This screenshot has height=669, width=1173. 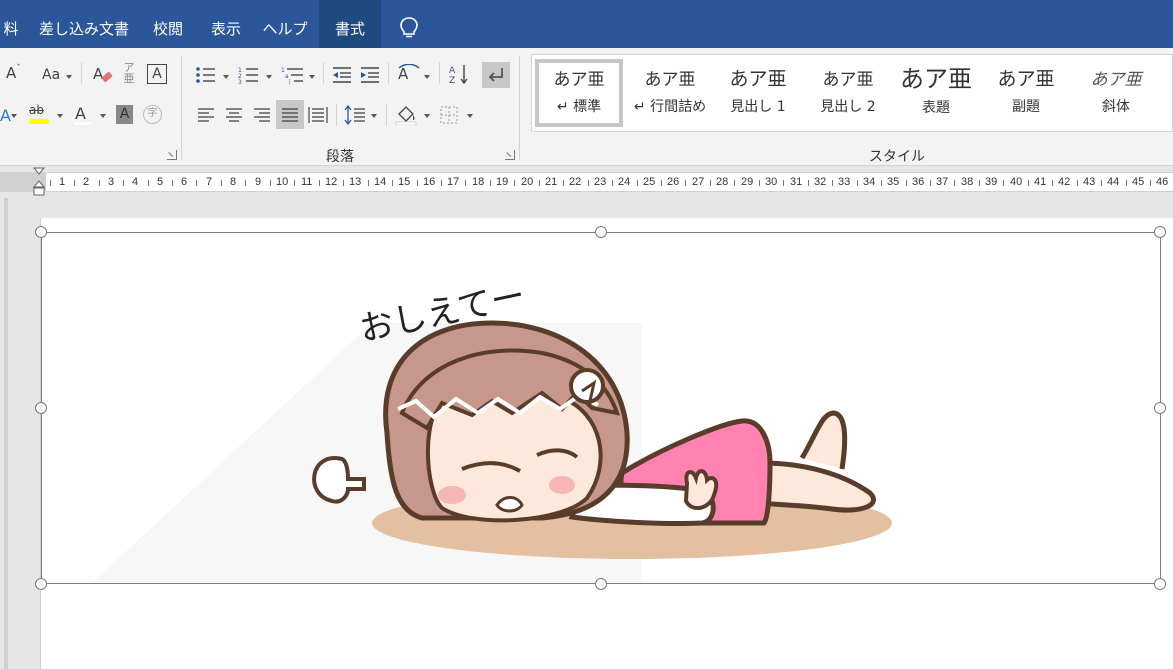 What do you see at coordinates (233, 182) in the screenshot?
I see `ruler-number: 8` at bounding box center [233, 182].